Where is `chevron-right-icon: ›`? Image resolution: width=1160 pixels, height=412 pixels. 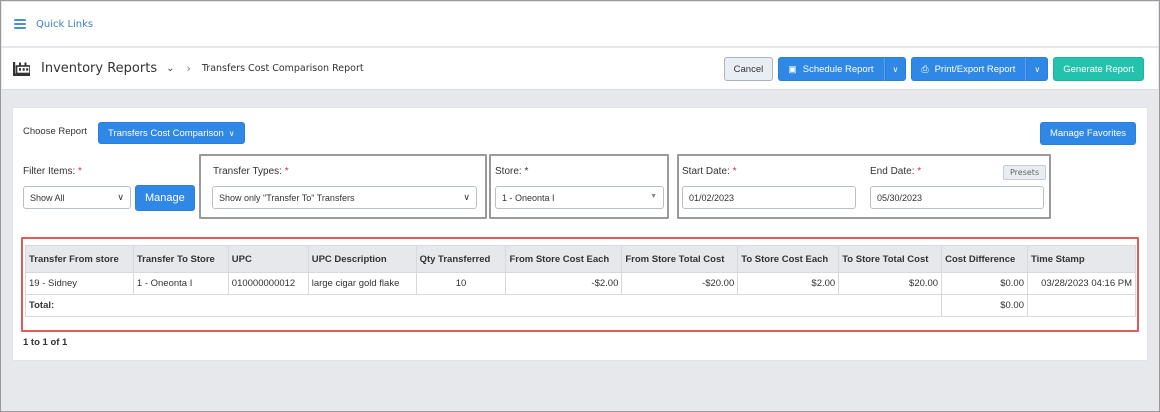
chevron-right-icon: › is located at coordinates (188, 68).